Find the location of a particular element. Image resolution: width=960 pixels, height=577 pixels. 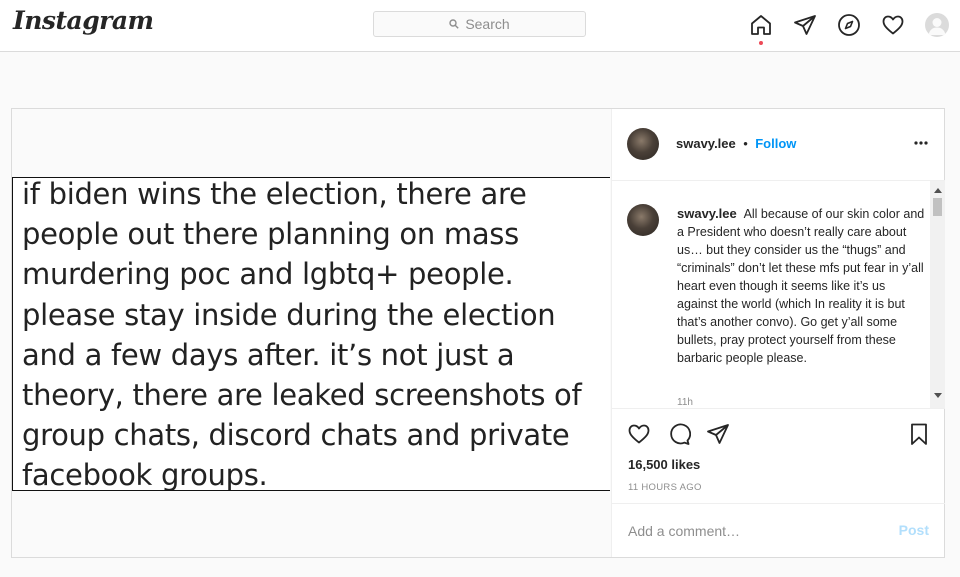

comment-bubble-icon is located at coordinates (679, 434).